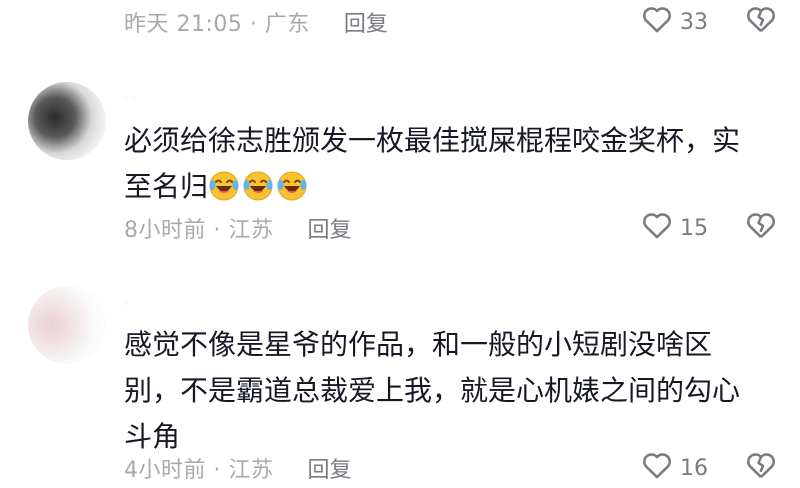  I want to click on like-button: 15, so click(677, 228).